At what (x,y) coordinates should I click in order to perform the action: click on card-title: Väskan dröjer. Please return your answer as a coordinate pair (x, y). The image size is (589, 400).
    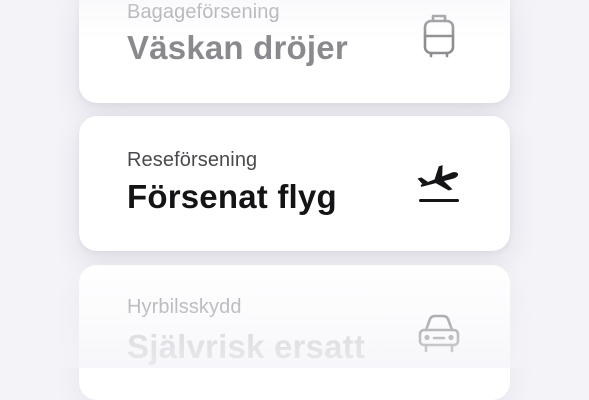
    Looking at the image, I should click on (237, 47).